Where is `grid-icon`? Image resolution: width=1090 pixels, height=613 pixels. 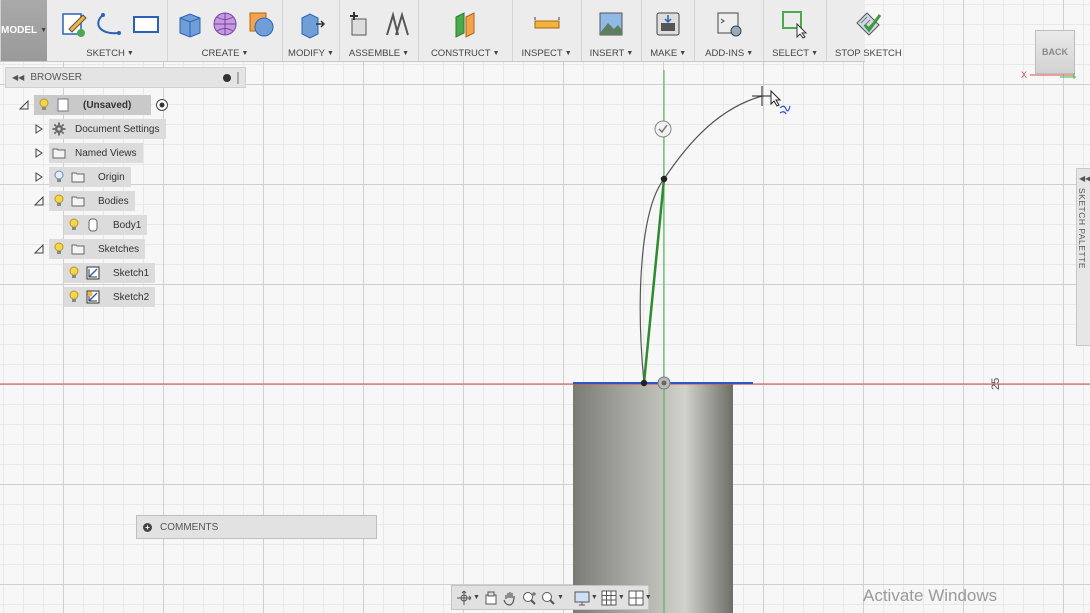
grid-icon is located at coordinates (609, 597).